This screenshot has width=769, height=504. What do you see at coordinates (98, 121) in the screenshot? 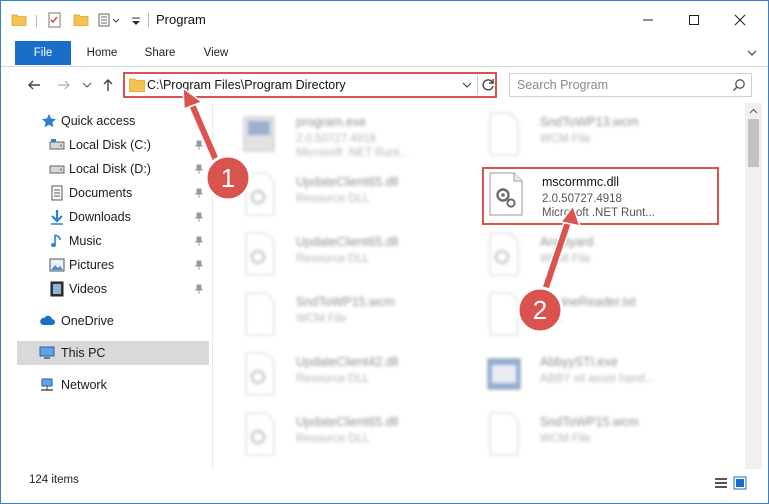
I see `sidebar-item-label: Quick access` at bounding box center [98, 121].